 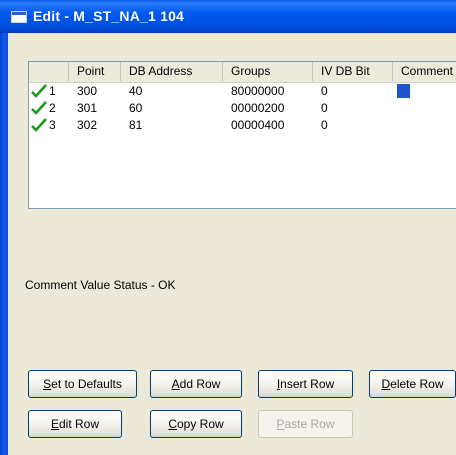 What do you see at coordinates (309, 424) in the screenshot?
I see `button-label: aste Row` at bounding box center [309, 424].